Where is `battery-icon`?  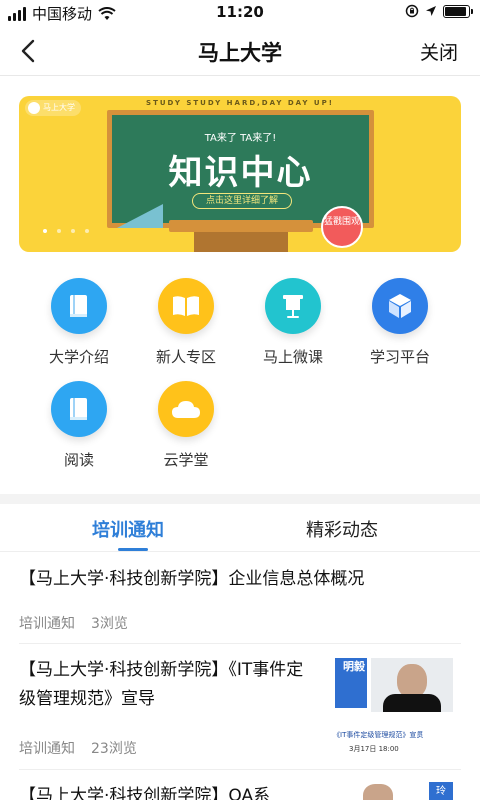
battery-icon is located at coordinates (458, 11).